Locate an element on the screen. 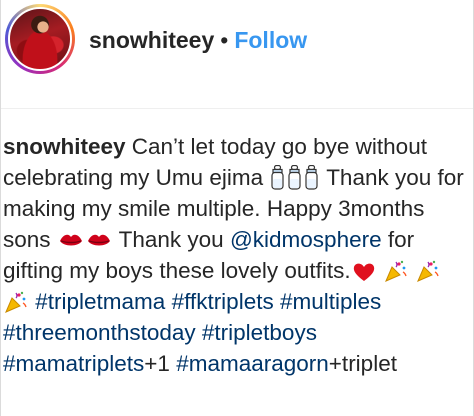 The width and height of the screenshot is (474, 416). avatar is located at coordinates (40, 39).